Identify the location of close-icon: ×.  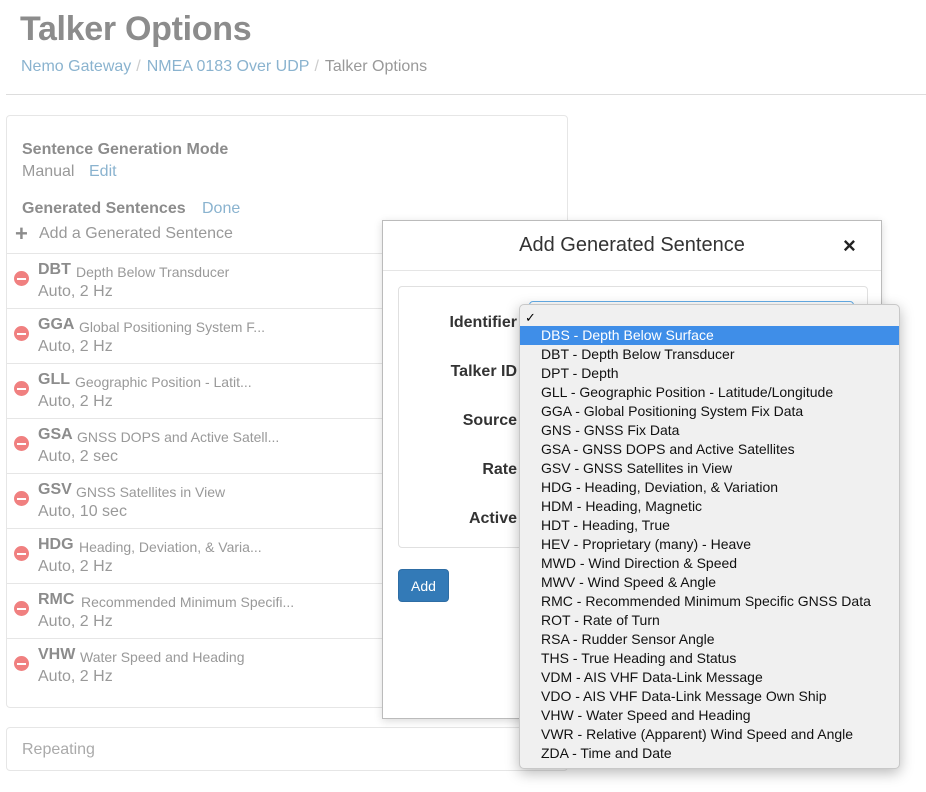
(849, 246).